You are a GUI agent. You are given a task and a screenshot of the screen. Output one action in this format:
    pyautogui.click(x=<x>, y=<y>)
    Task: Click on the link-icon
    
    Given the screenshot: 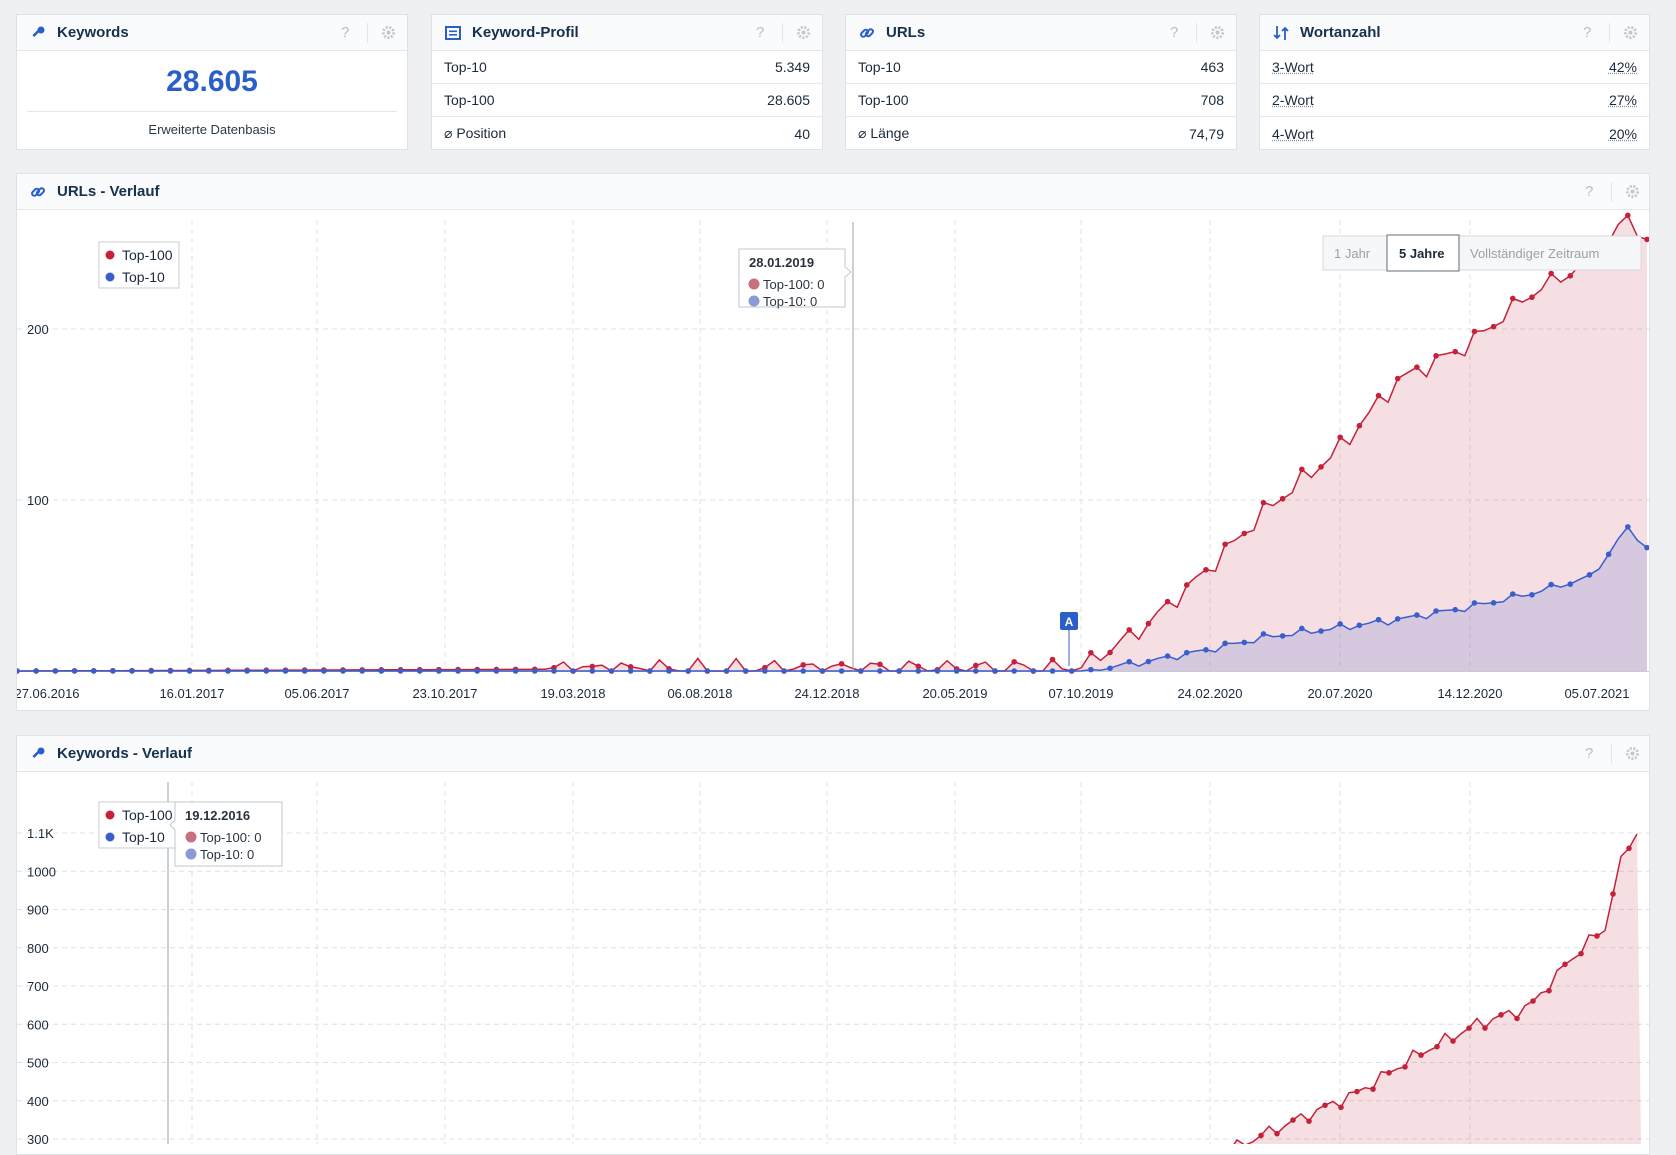 What is the action you would take?
    pyautogui.click(x=867, y=33)
    